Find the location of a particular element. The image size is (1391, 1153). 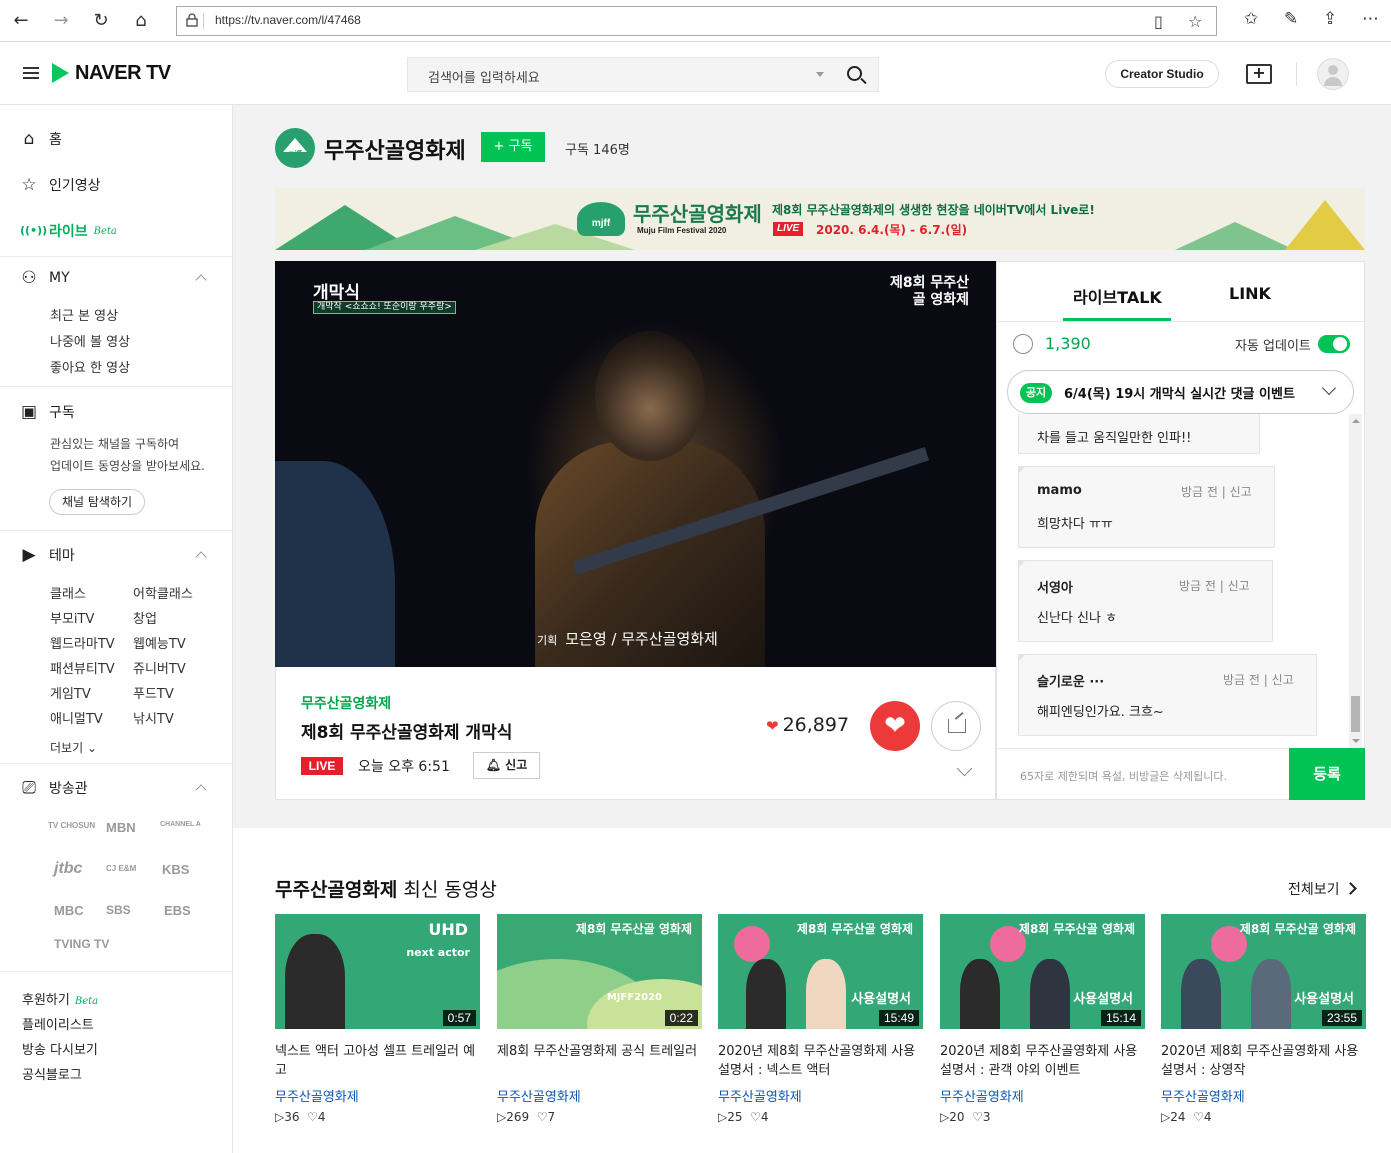

broadcaster-tving-logo: TVING TV is located at coordinates (81, 944).